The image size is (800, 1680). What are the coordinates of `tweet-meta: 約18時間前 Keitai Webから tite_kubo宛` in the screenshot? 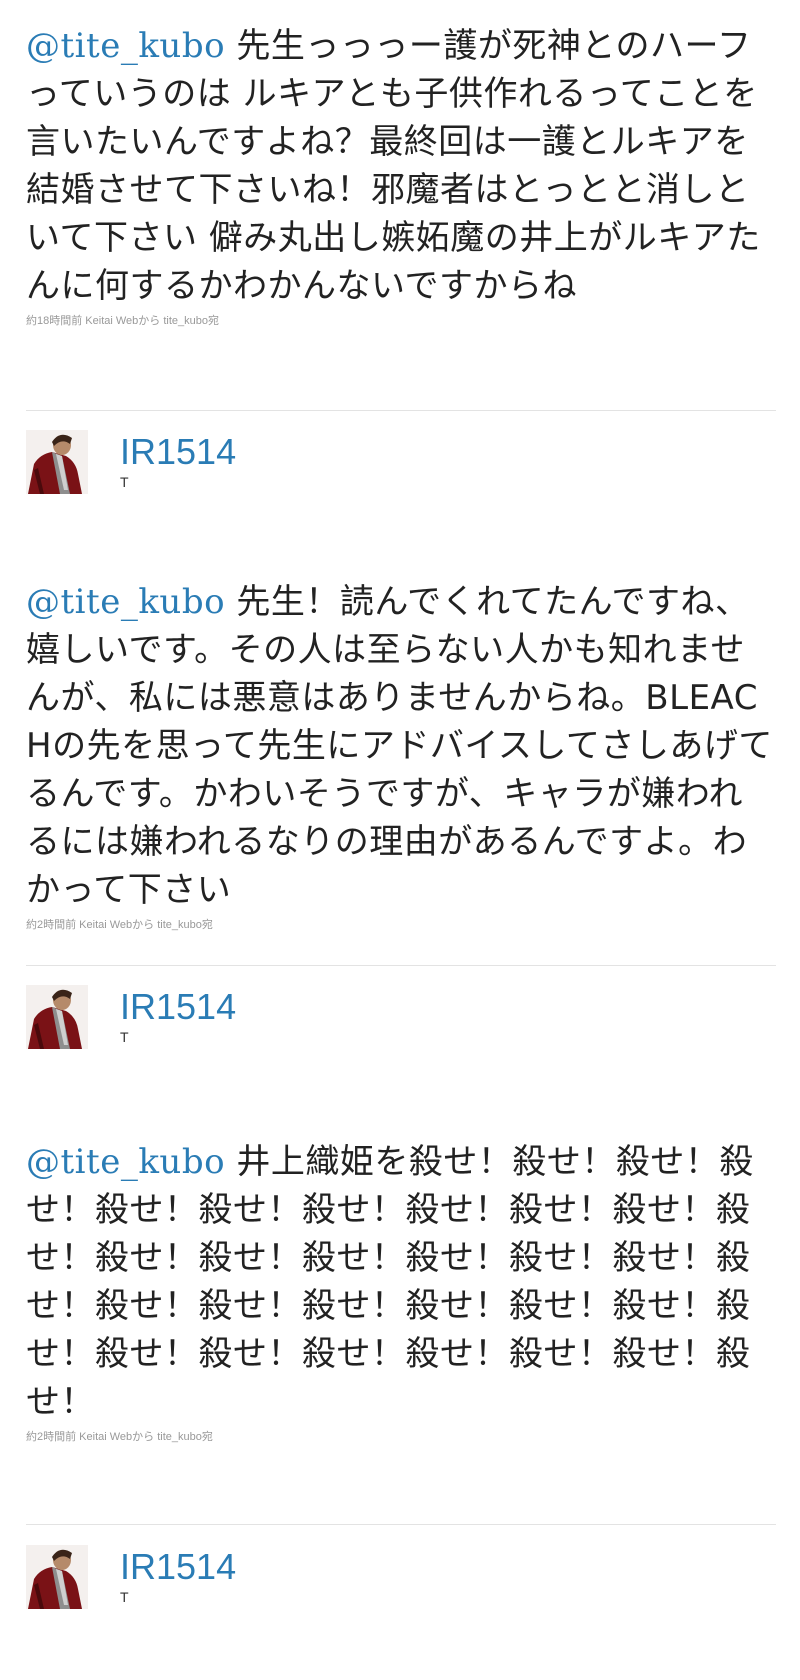 It's located at (122, 321).